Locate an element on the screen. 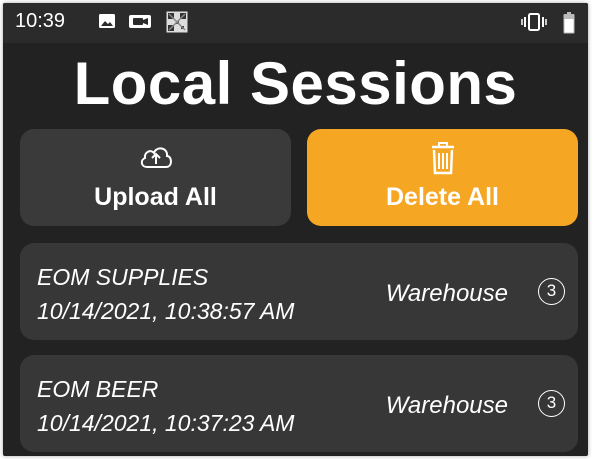 This screenshot has width=594, height=459. trash-icon is located at coordinates (443, 160).